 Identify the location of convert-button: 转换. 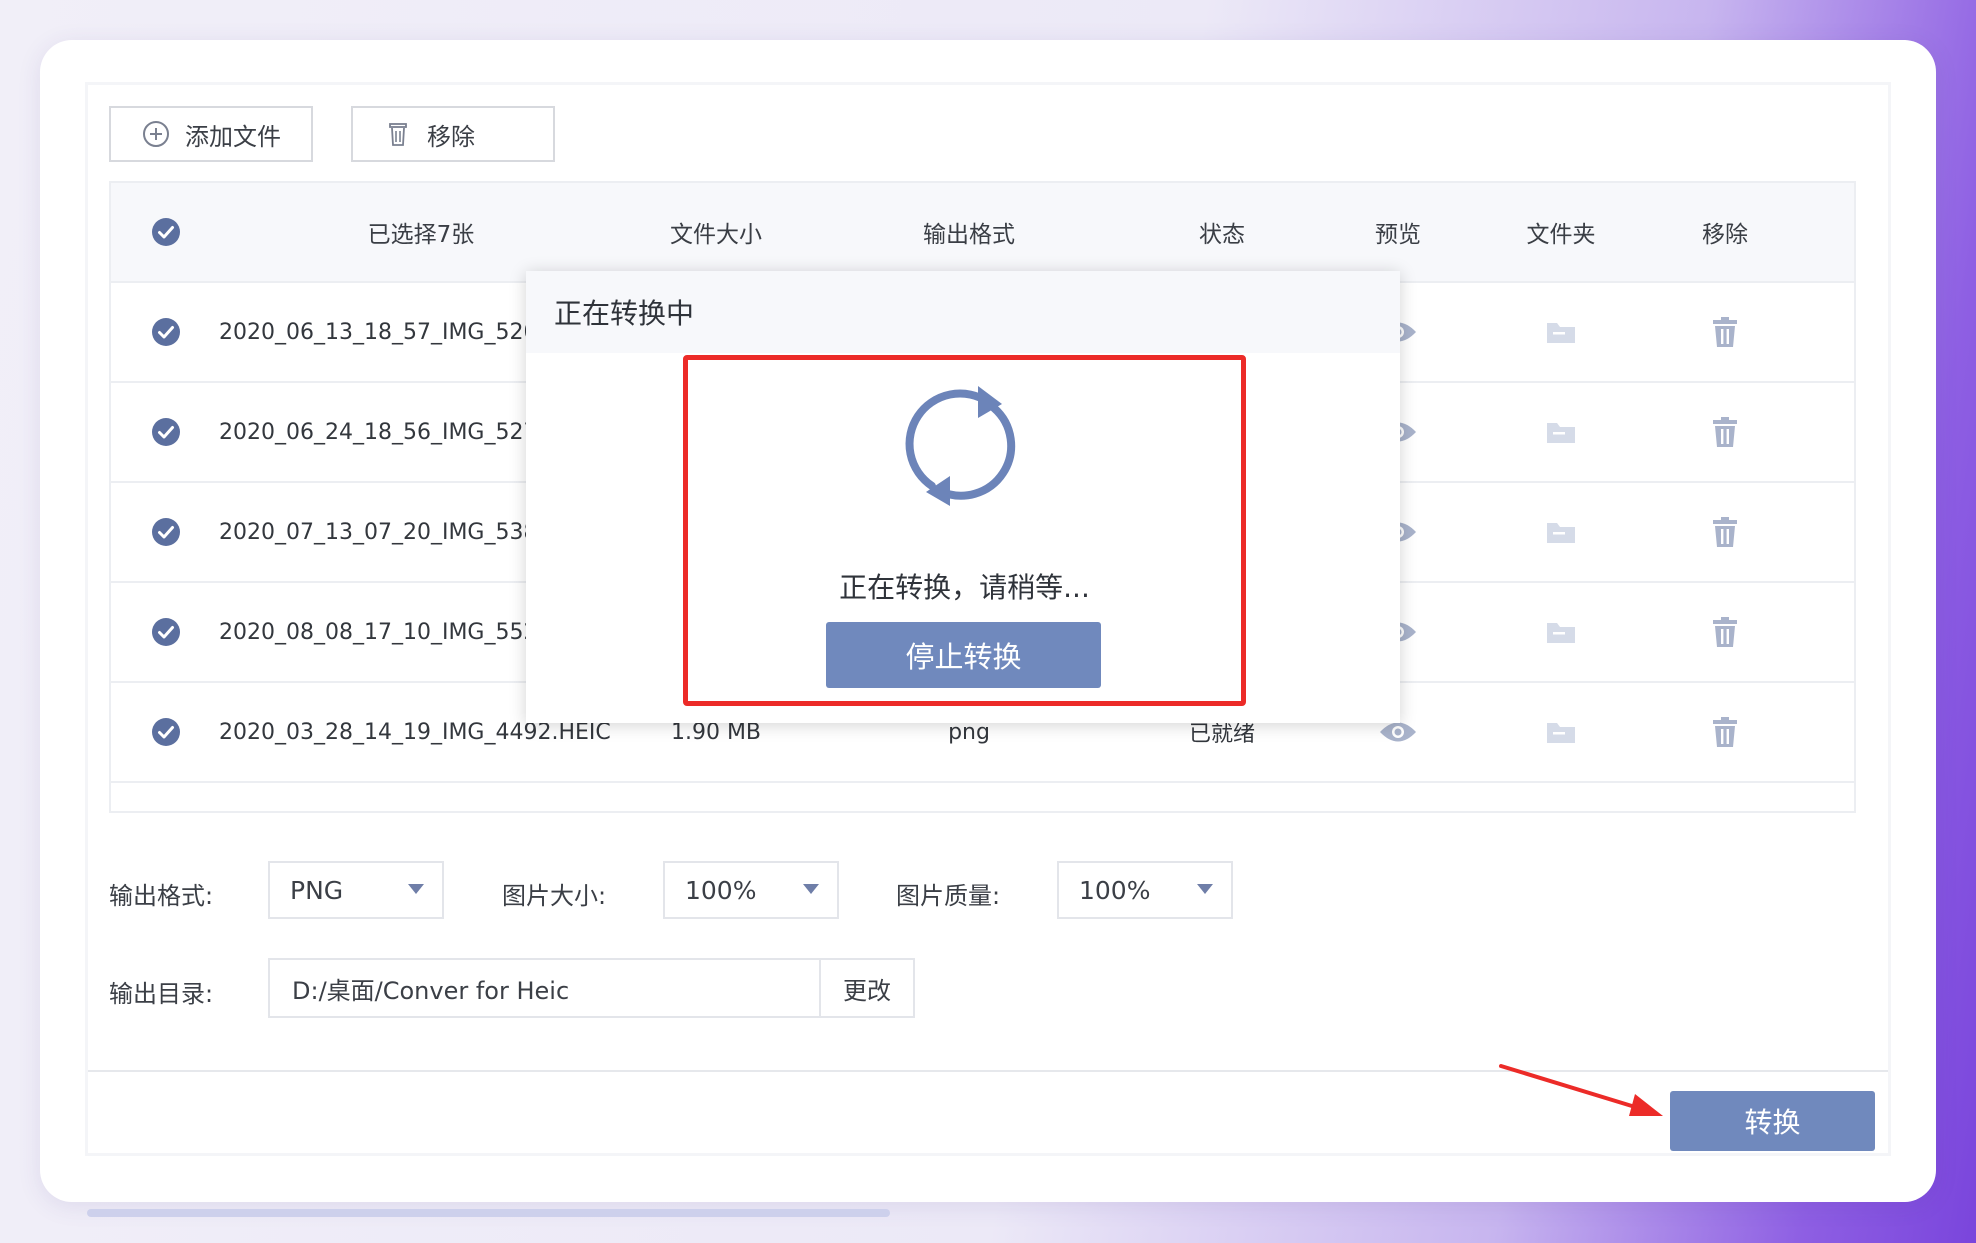
(1772, 1121).